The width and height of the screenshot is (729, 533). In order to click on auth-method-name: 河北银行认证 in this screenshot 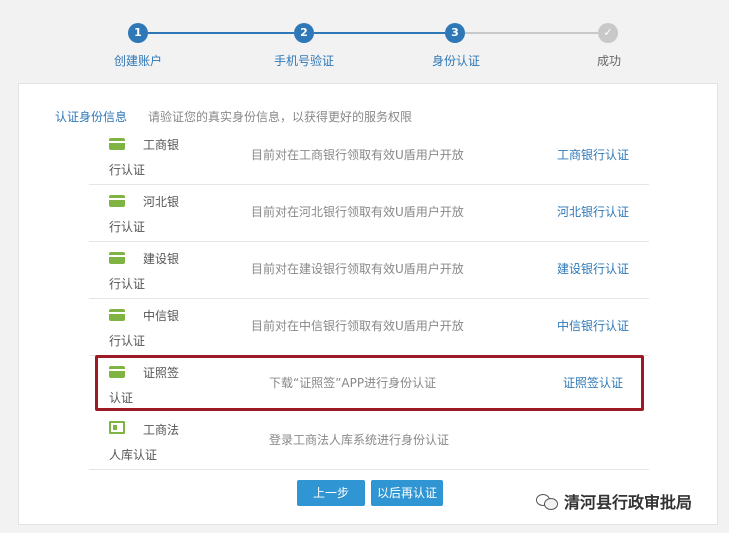, I will do `click(144, 214)`.